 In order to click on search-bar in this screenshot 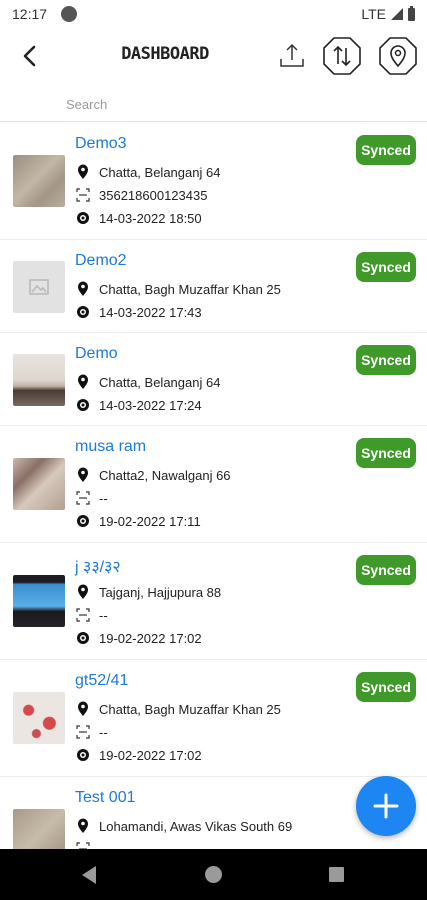, I will do `click(213, 105)`.